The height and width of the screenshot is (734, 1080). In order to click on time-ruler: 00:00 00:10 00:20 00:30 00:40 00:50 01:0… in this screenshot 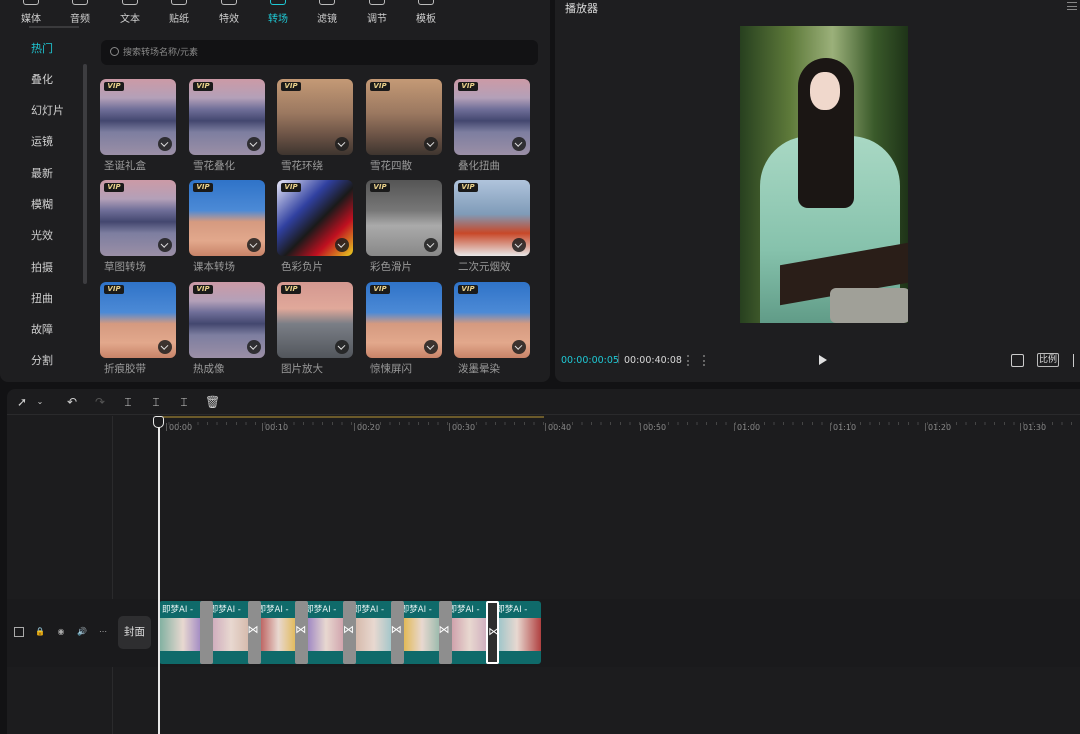, I will do `click(619, 425)`.